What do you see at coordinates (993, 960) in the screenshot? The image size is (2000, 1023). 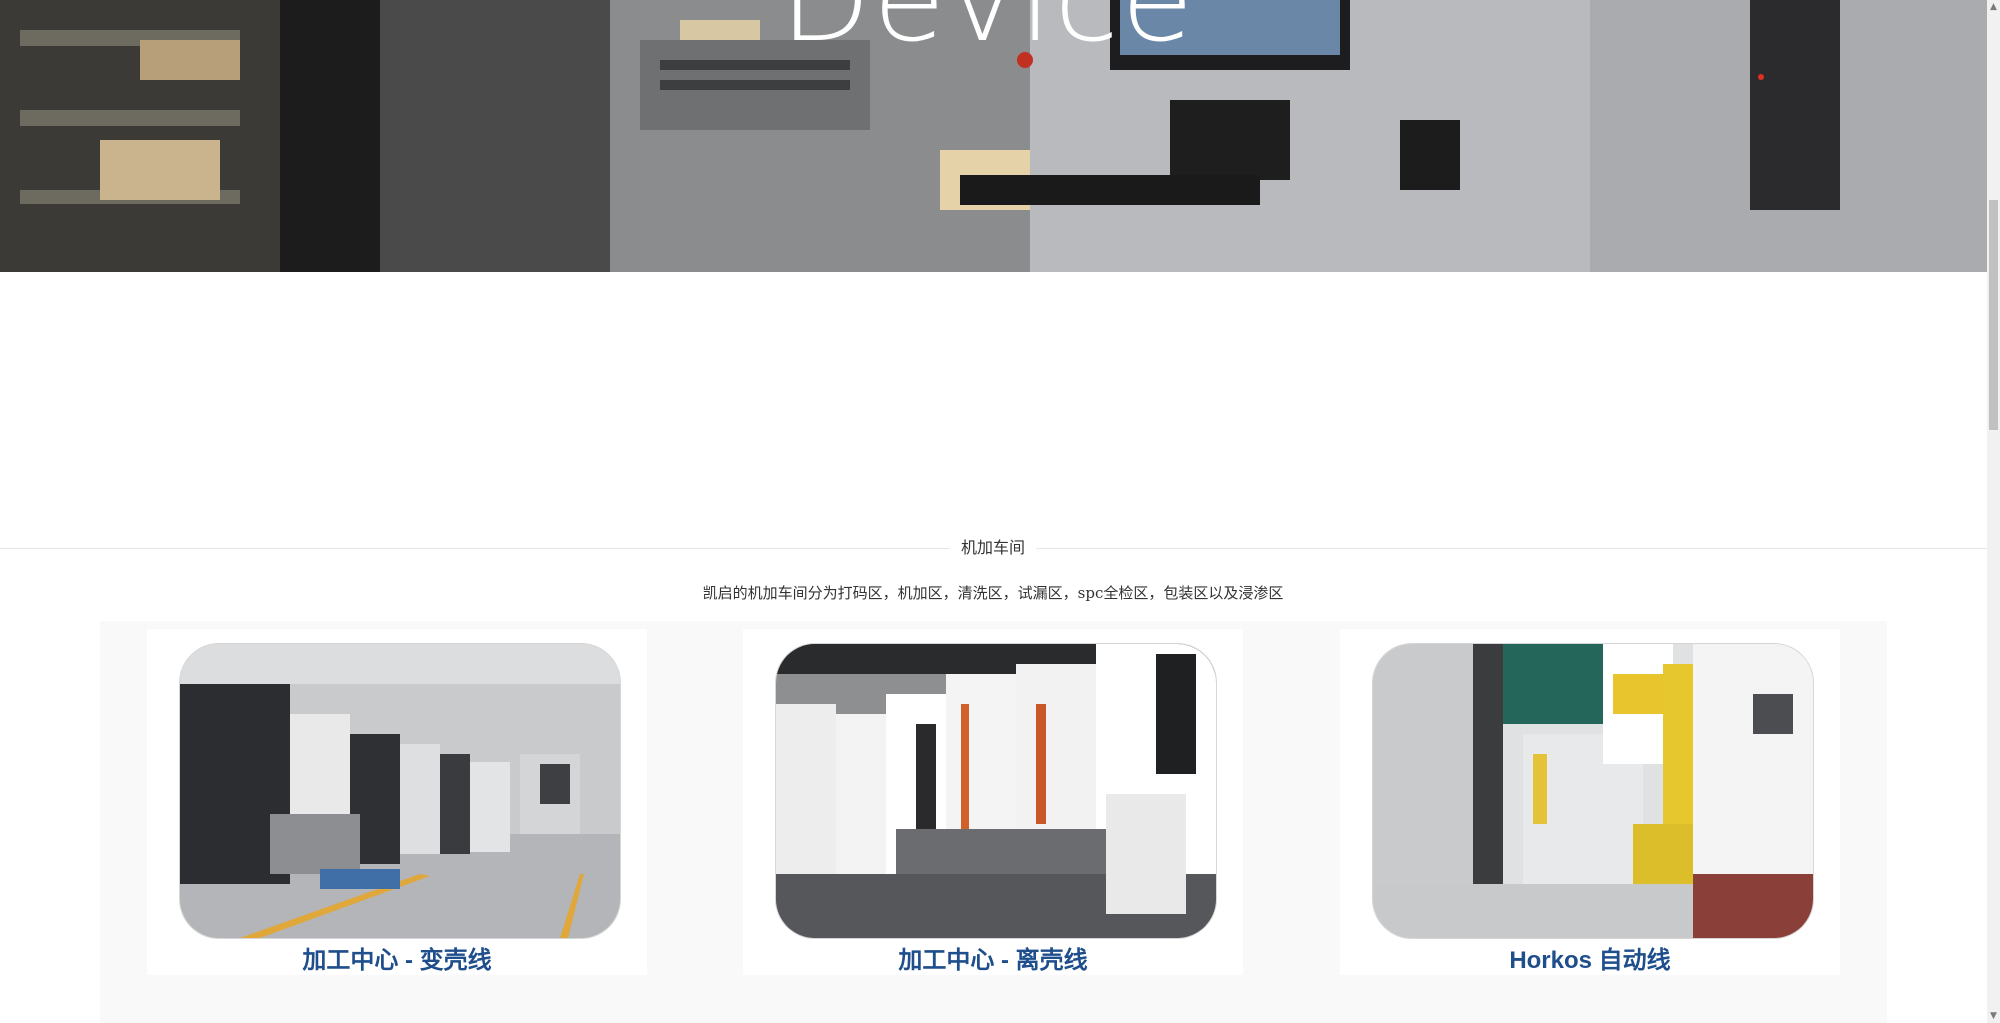 I see `gallery-caption: 加工中心 - 离壳线` at bounding box center [993, 960].